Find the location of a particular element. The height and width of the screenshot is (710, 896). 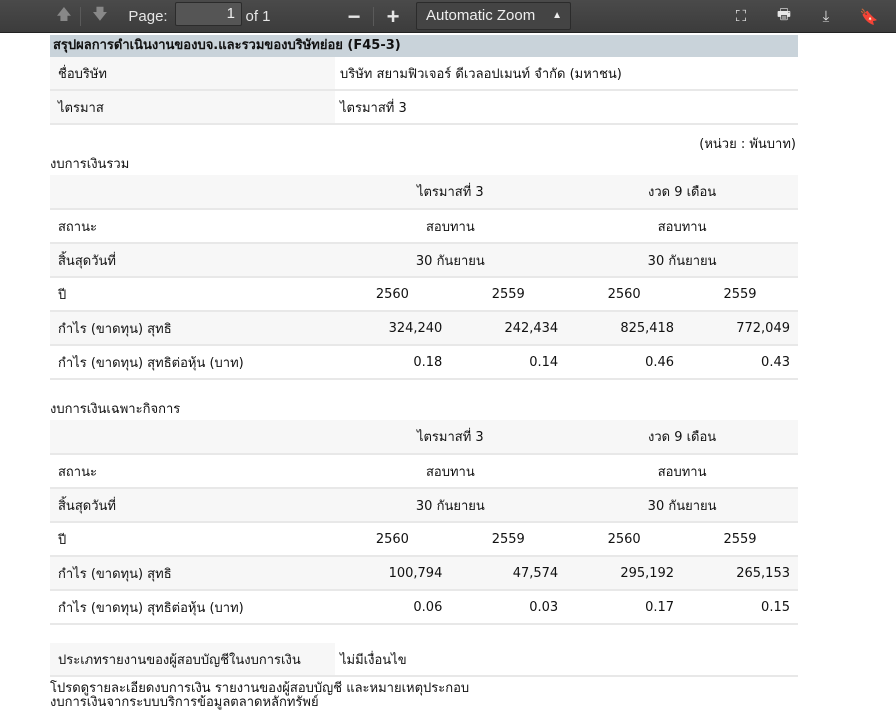

unit-note: (หน่วย : พันบาท) is located at coordinates (747, 144).